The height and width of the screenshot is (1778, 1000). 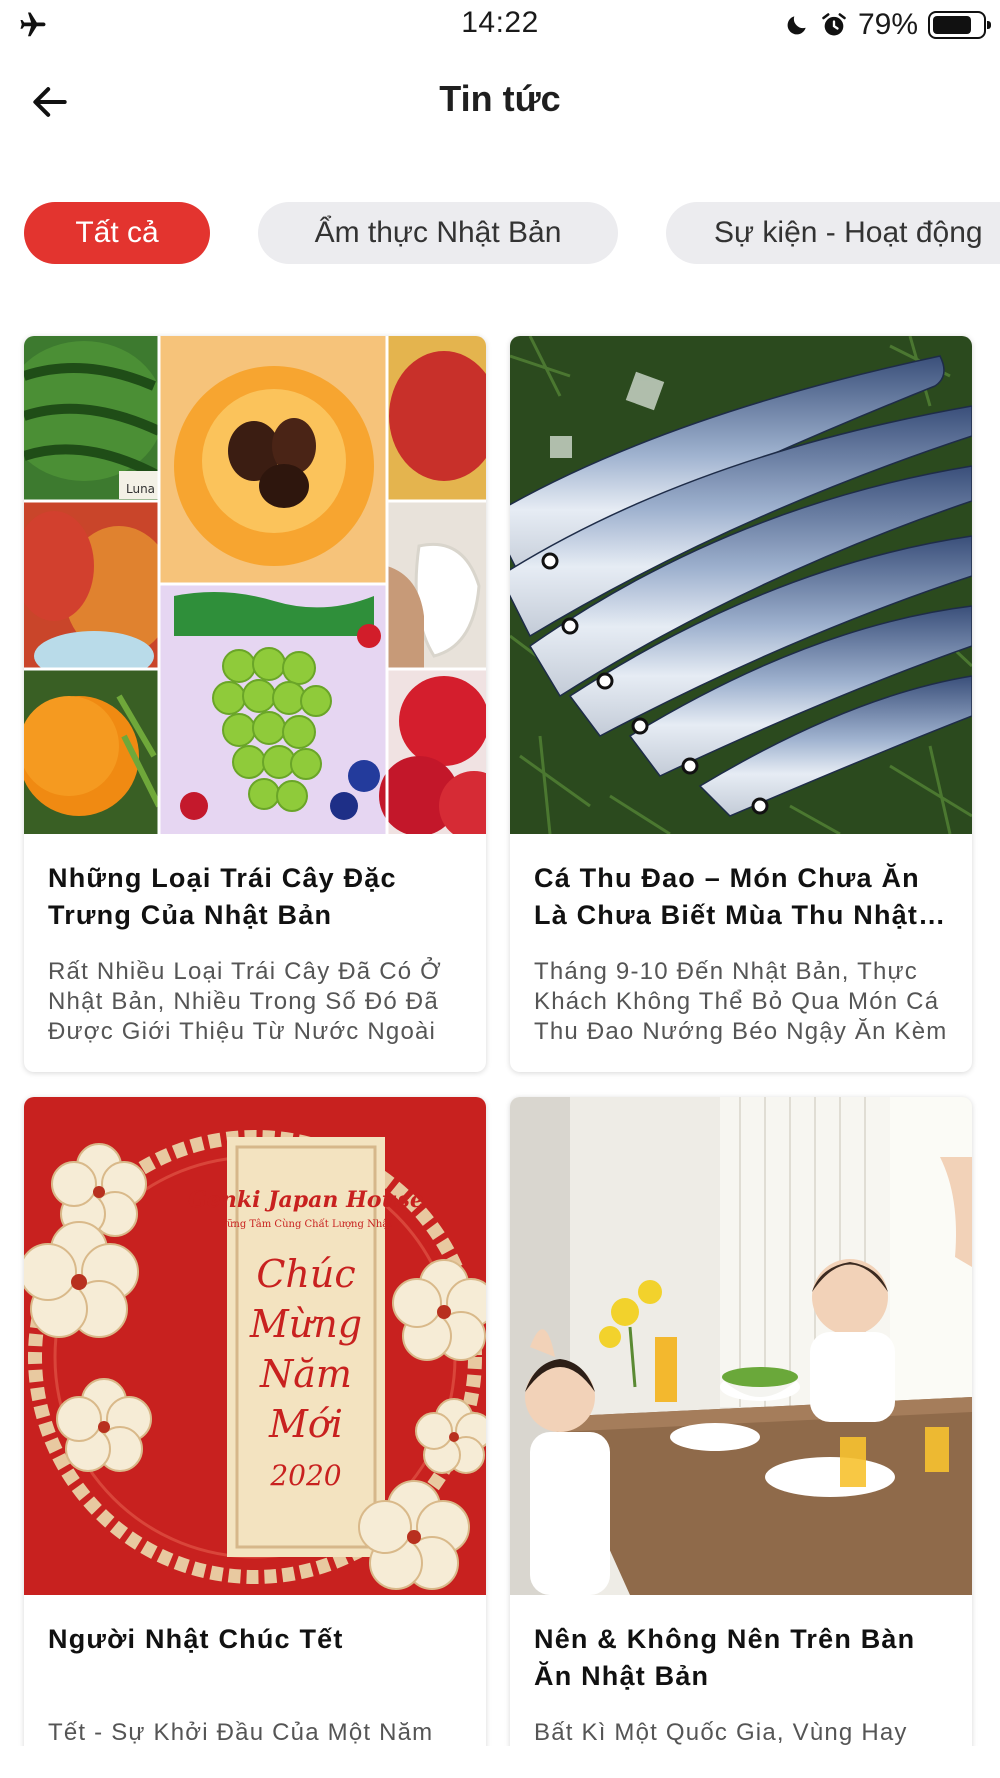 What do you see at coordinates (725, 1657) in the screenshot?
I see `article-title: Nên & Không Nên Trên Bàn Ăn Nhật Bản` at bounding box center [725, 1657].